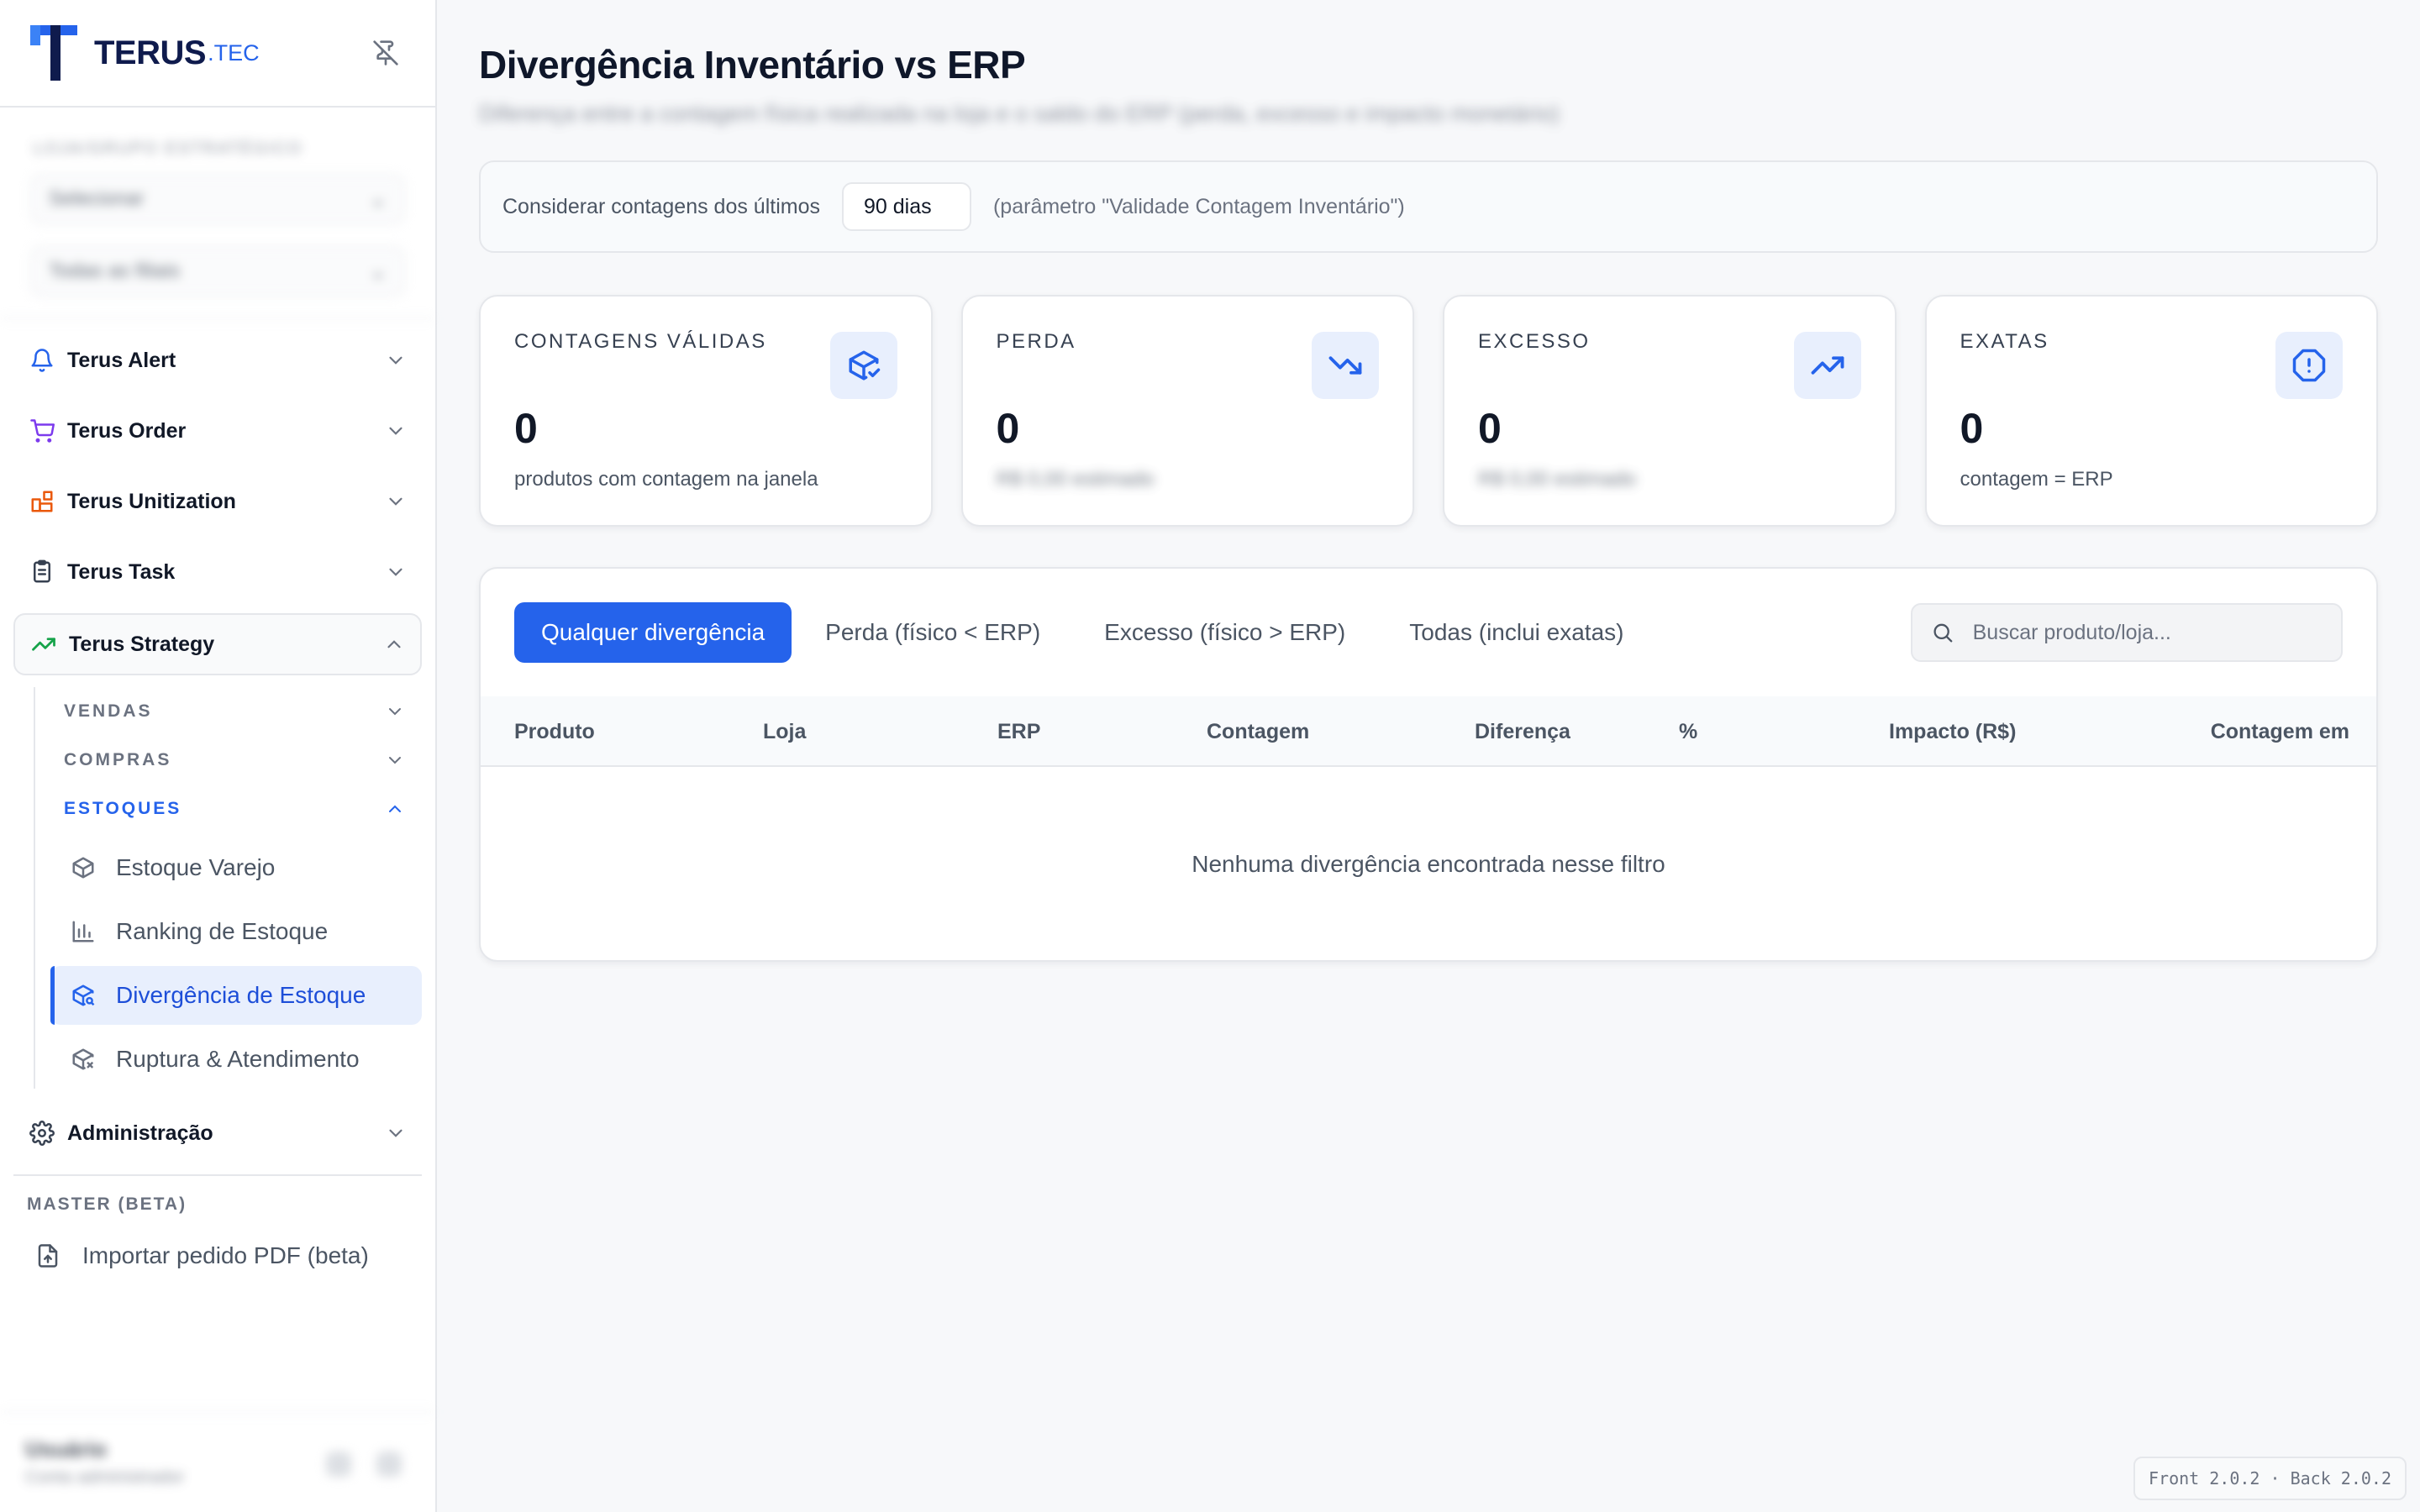 The width and height of the screenshot is (2420, 1512). I want to click on card-exatas: EXATAS 0 contagem = ERP, so click(2151, 411).